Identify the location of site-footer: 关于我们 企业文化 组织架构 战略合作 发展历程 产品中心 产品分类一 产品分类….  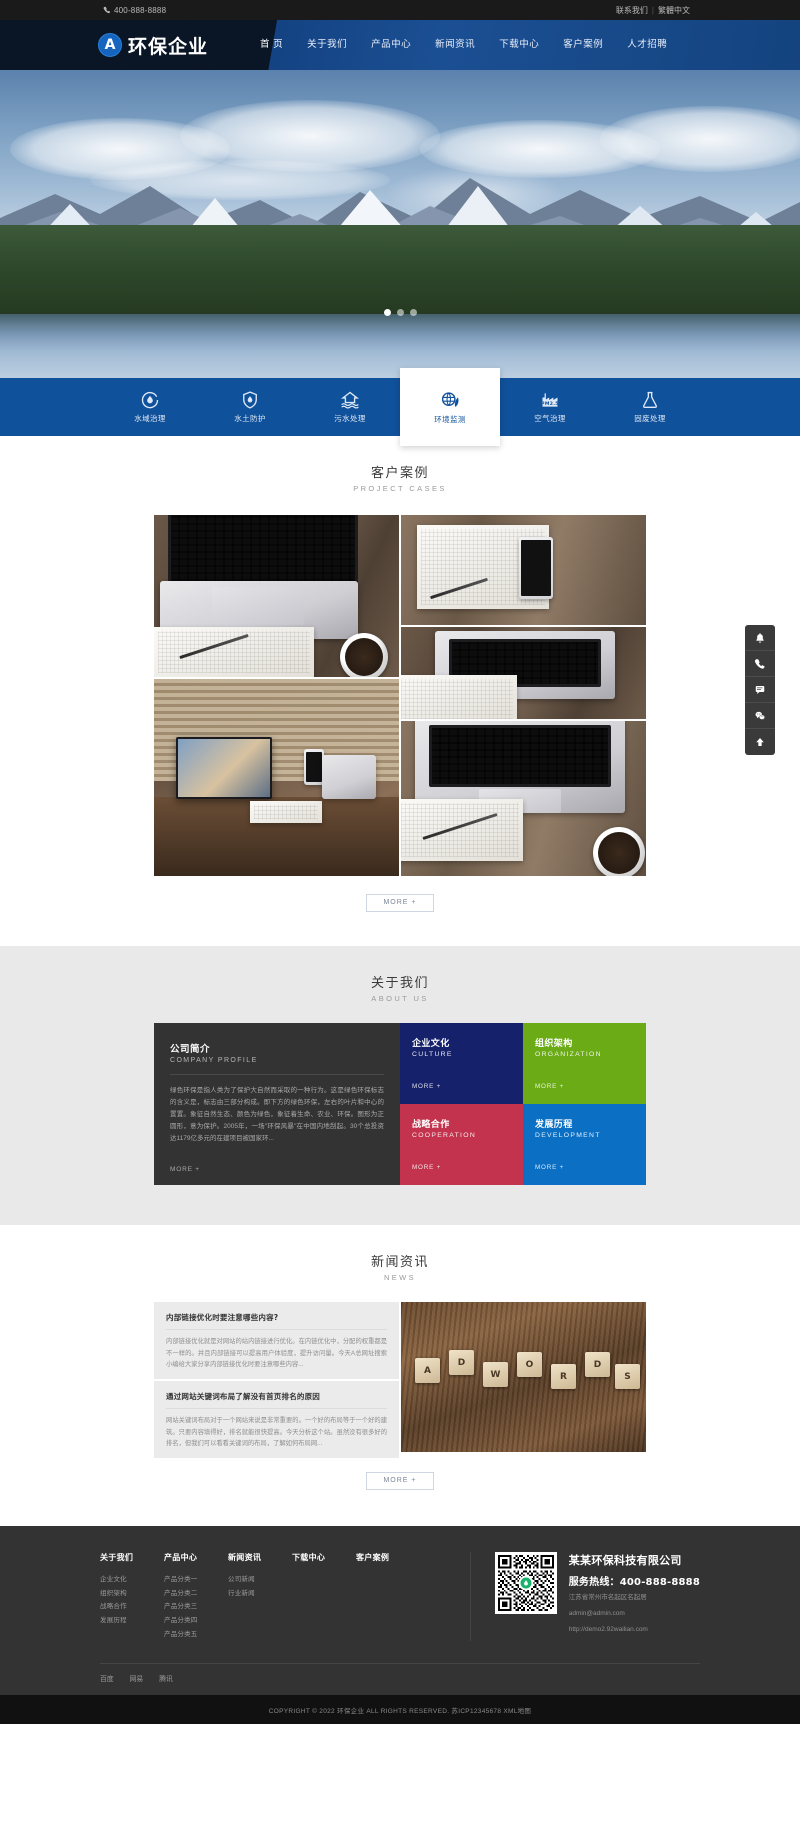
(400, 1611).